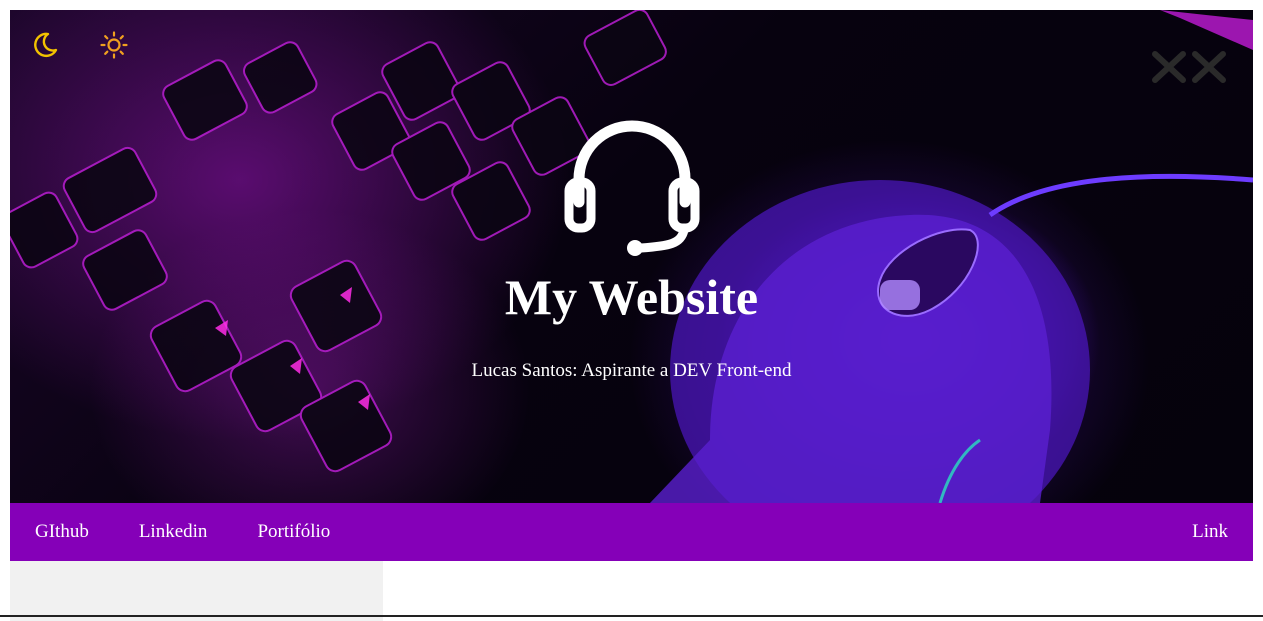 This screenshot has width=1263, height=621. What do you see at coordinates (1210, 532) in the screenshot?
I see `nav-link-right: Link` at bounding box center [1210, 532].